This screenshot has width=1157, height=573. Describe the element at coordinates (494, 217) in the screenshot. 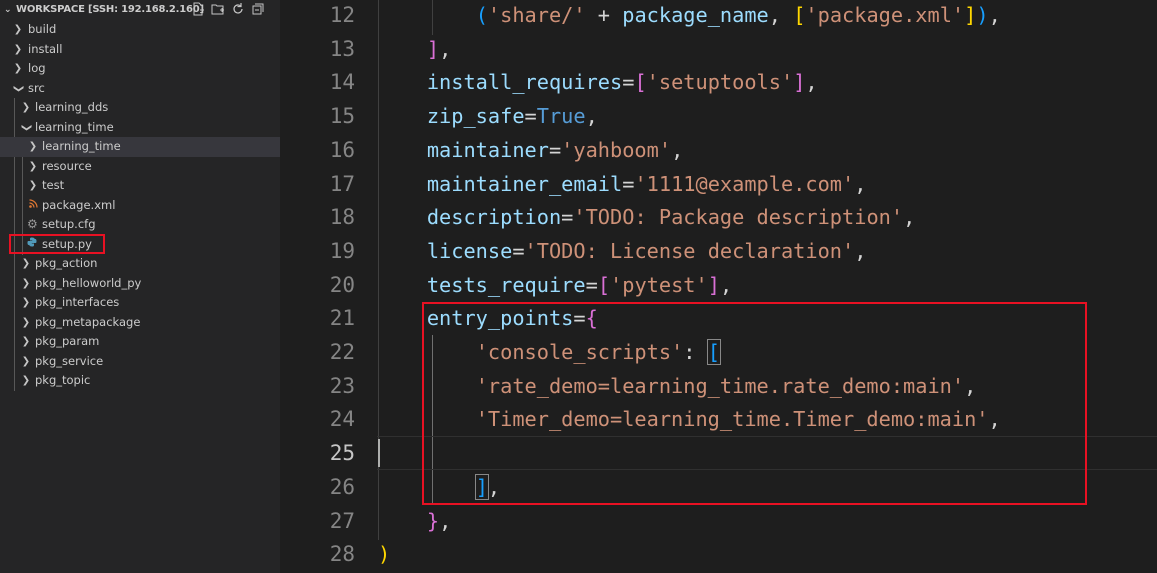

I see `code-token: description` at that location.